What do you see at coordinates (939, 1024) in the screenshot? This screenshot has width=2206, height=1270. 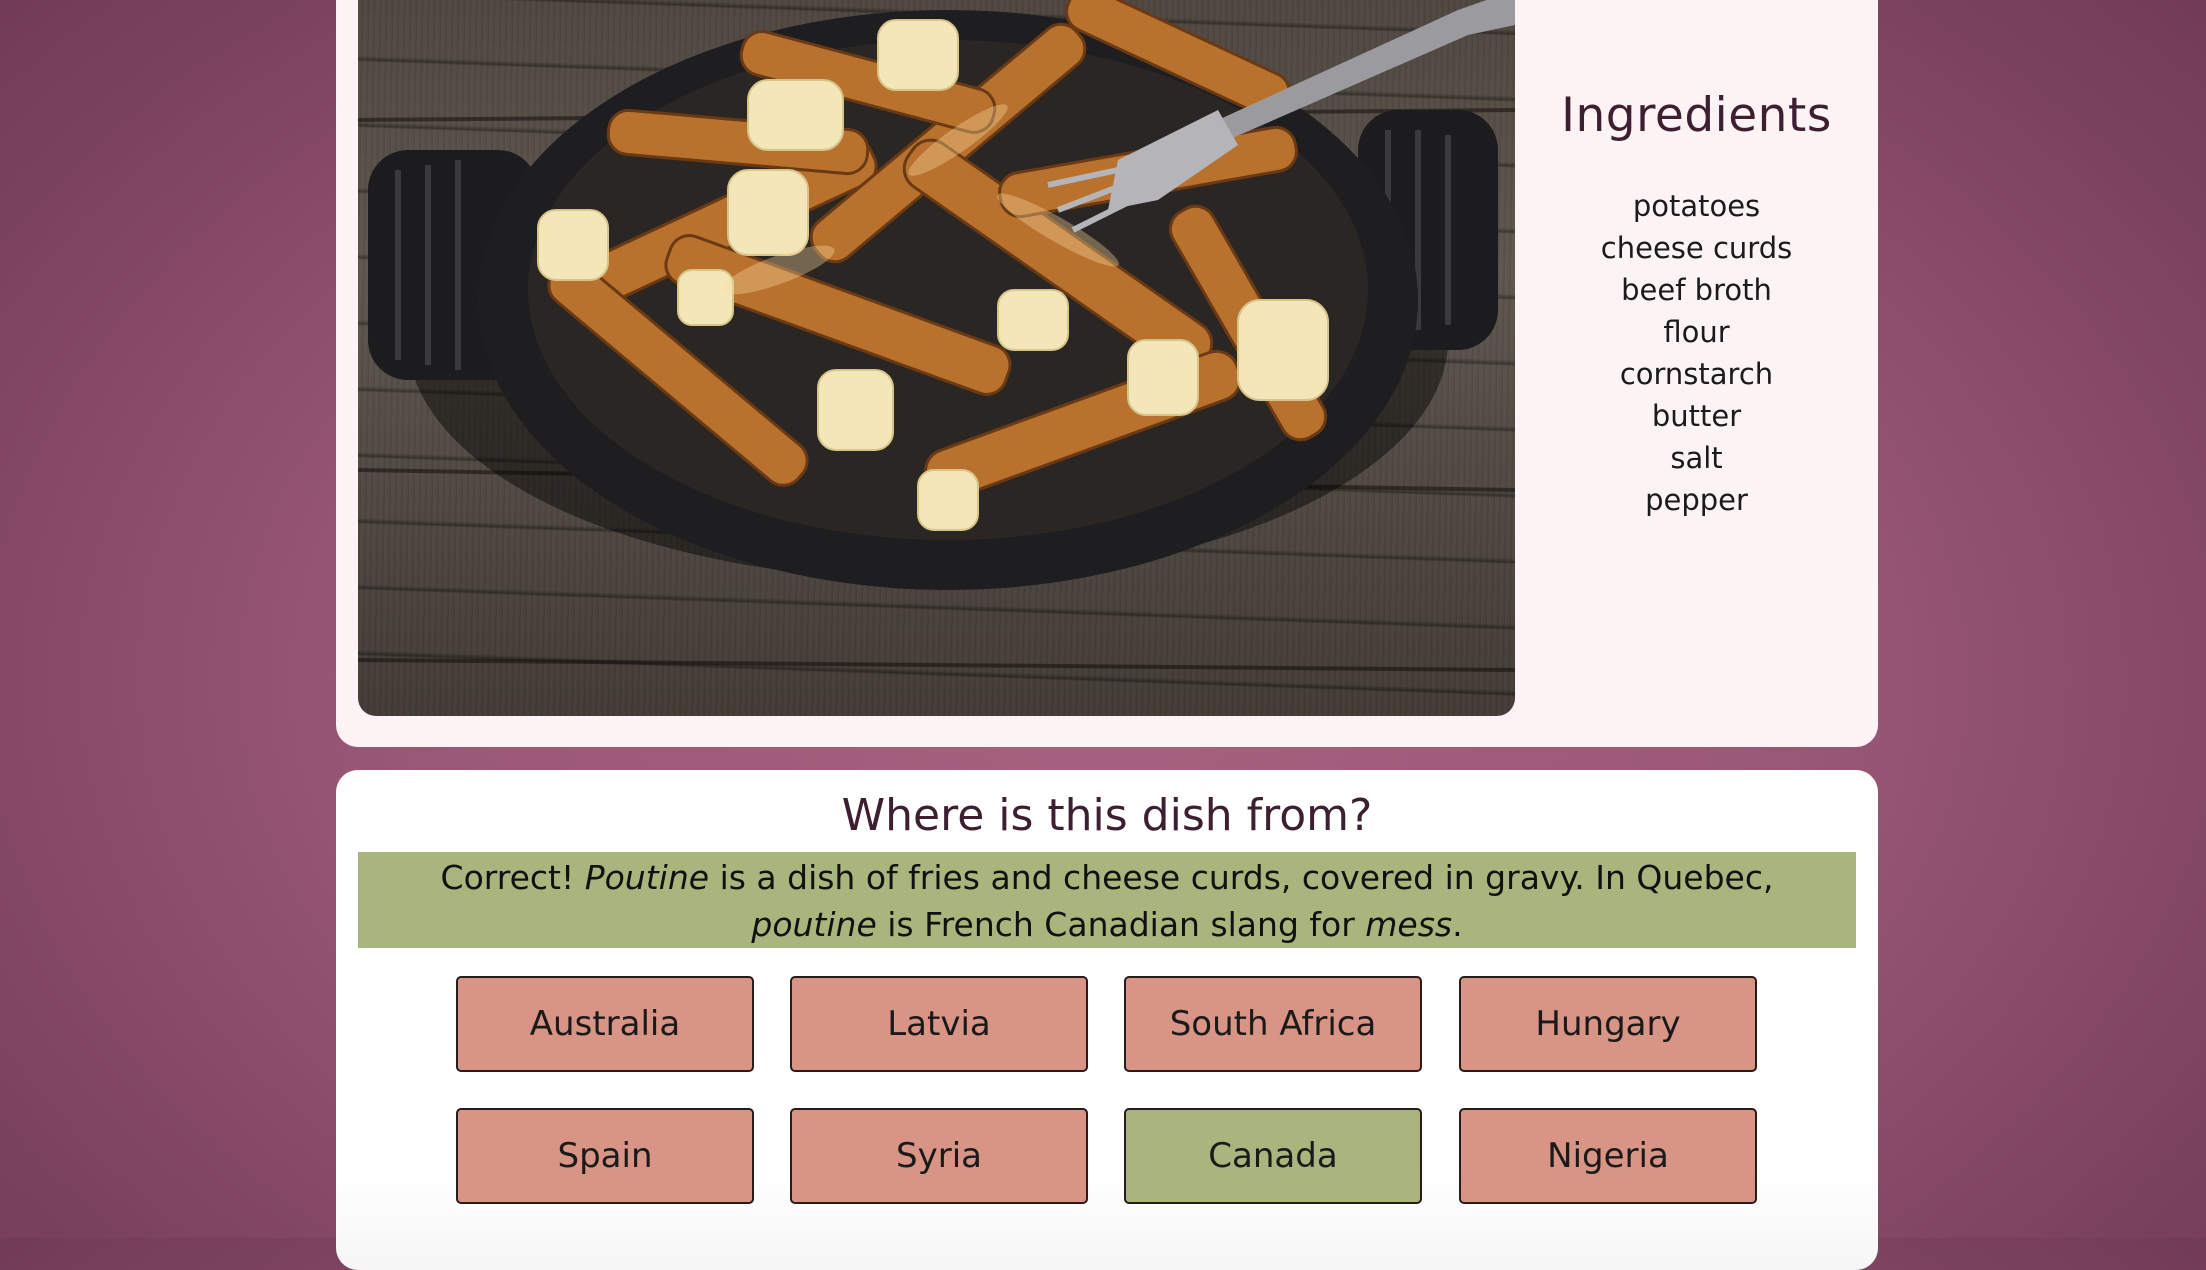 I see `answer-button-latvia: Latvia` at bounding box center [939, 1024].